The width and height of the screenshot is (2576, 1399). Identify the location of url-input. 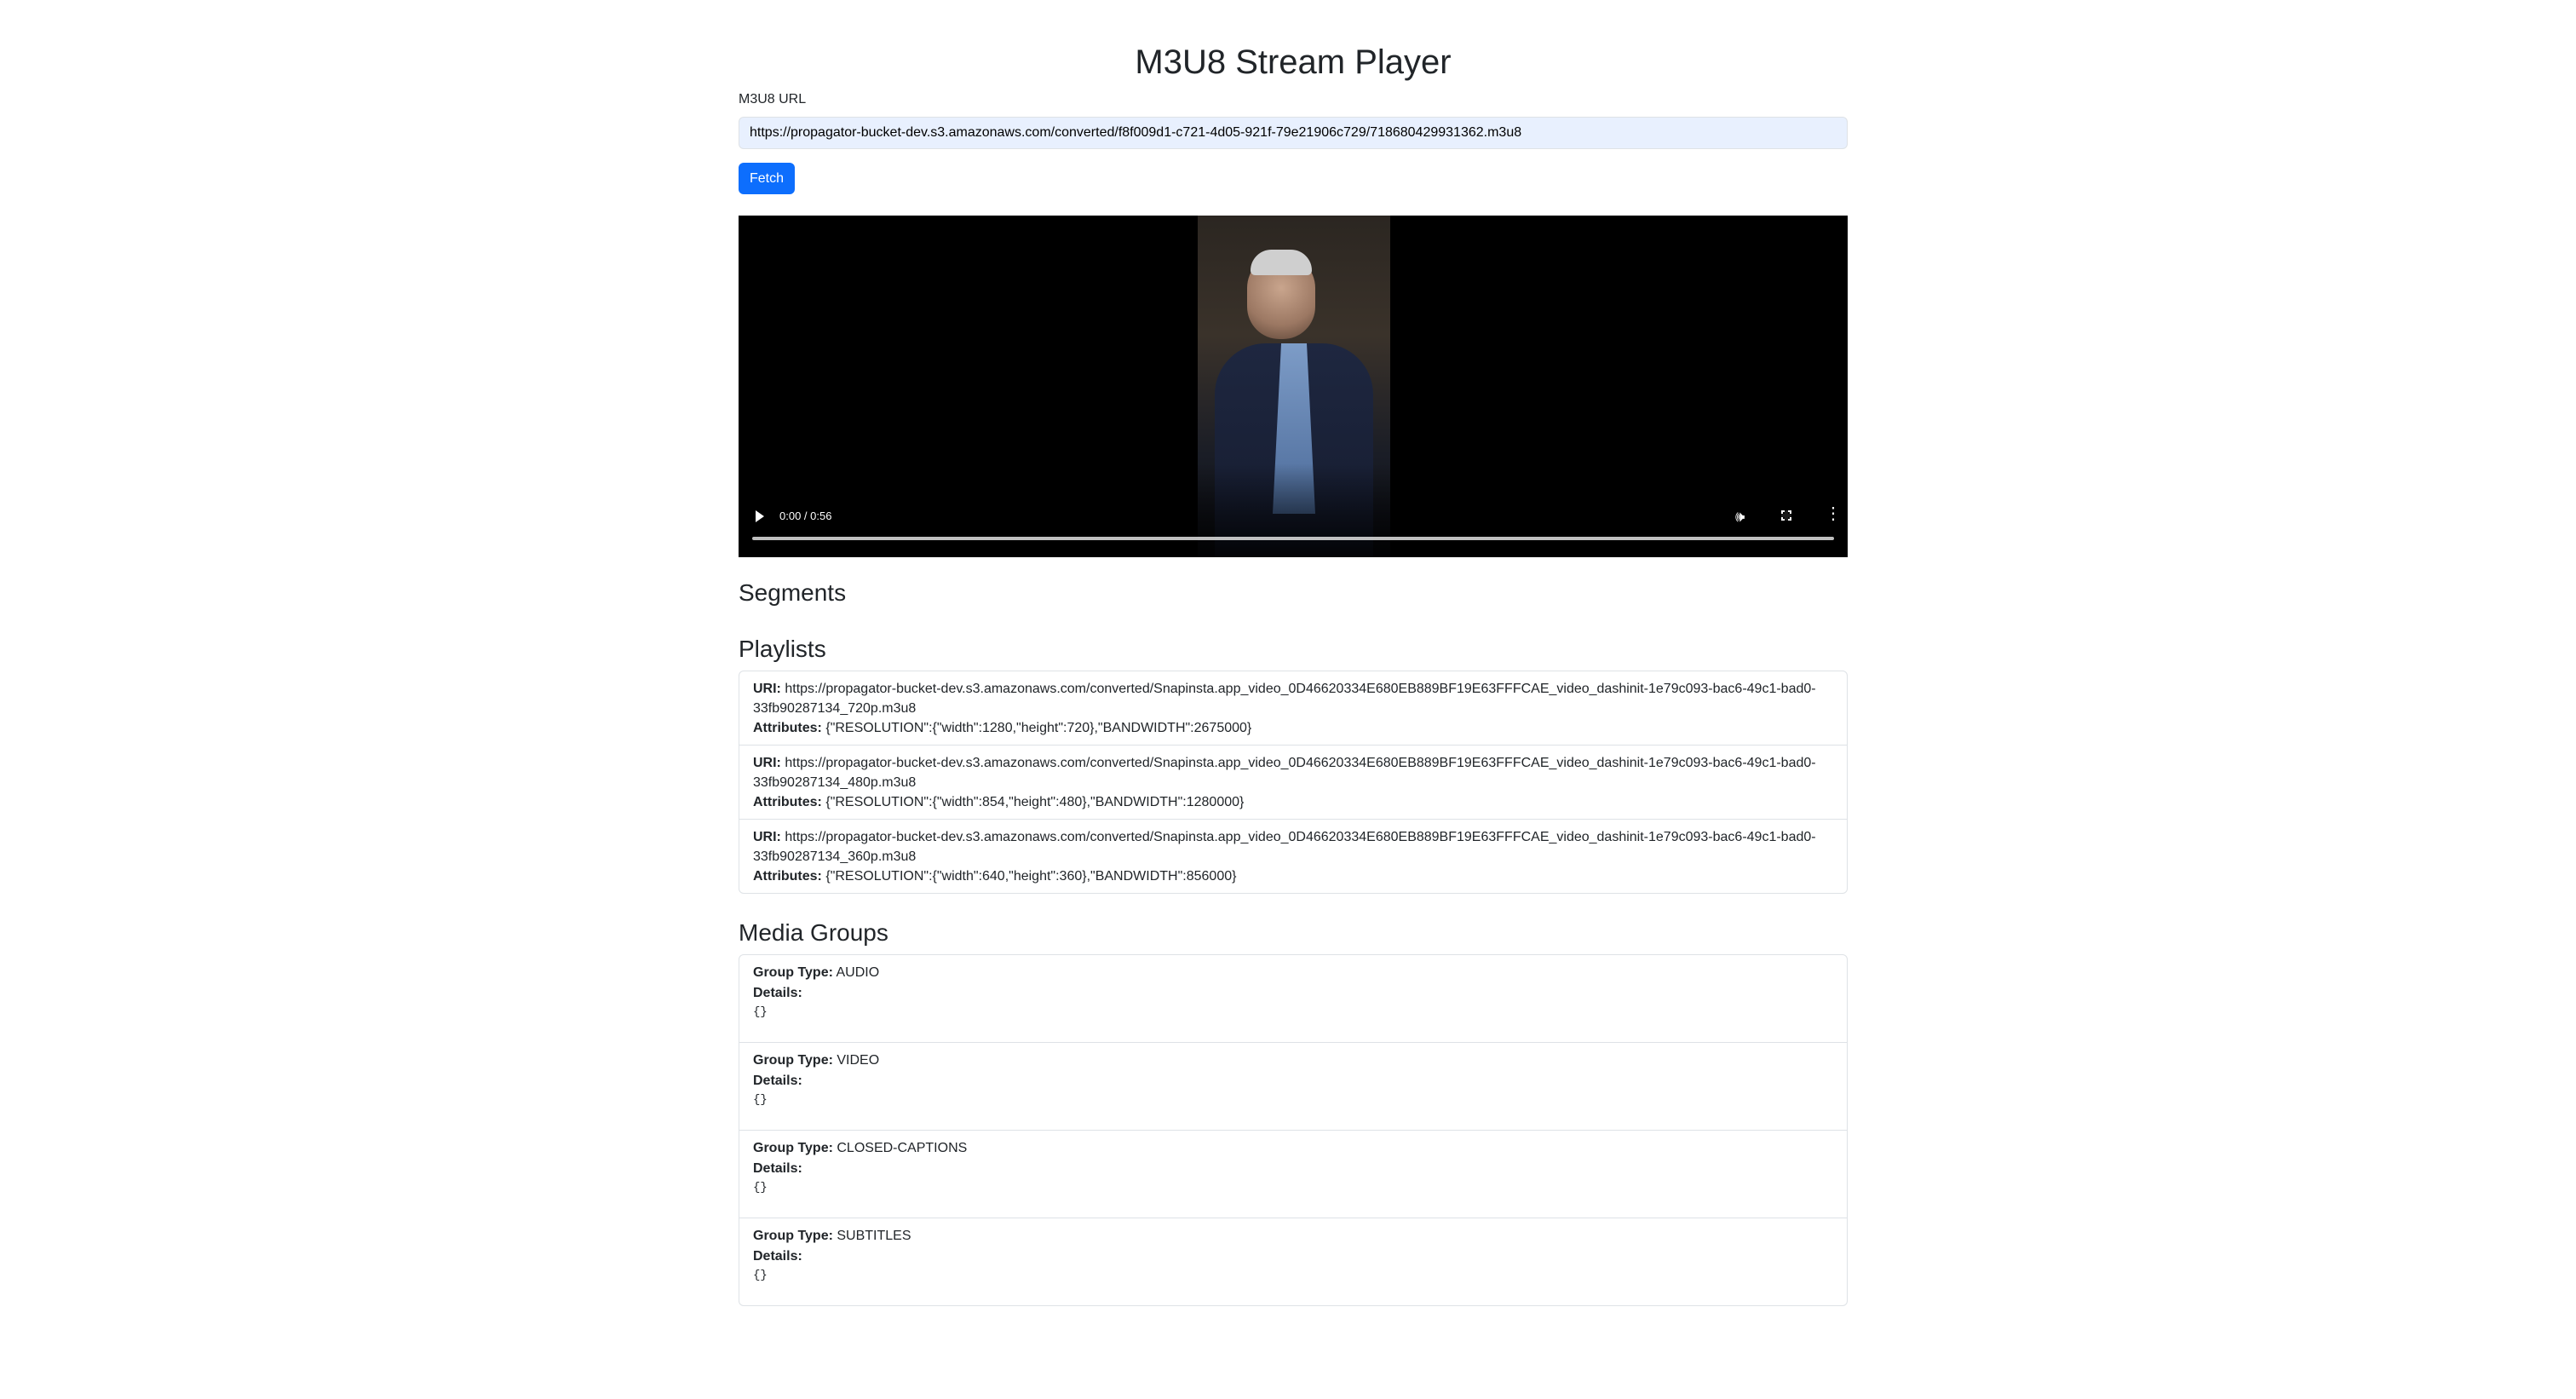
(1293, 133).